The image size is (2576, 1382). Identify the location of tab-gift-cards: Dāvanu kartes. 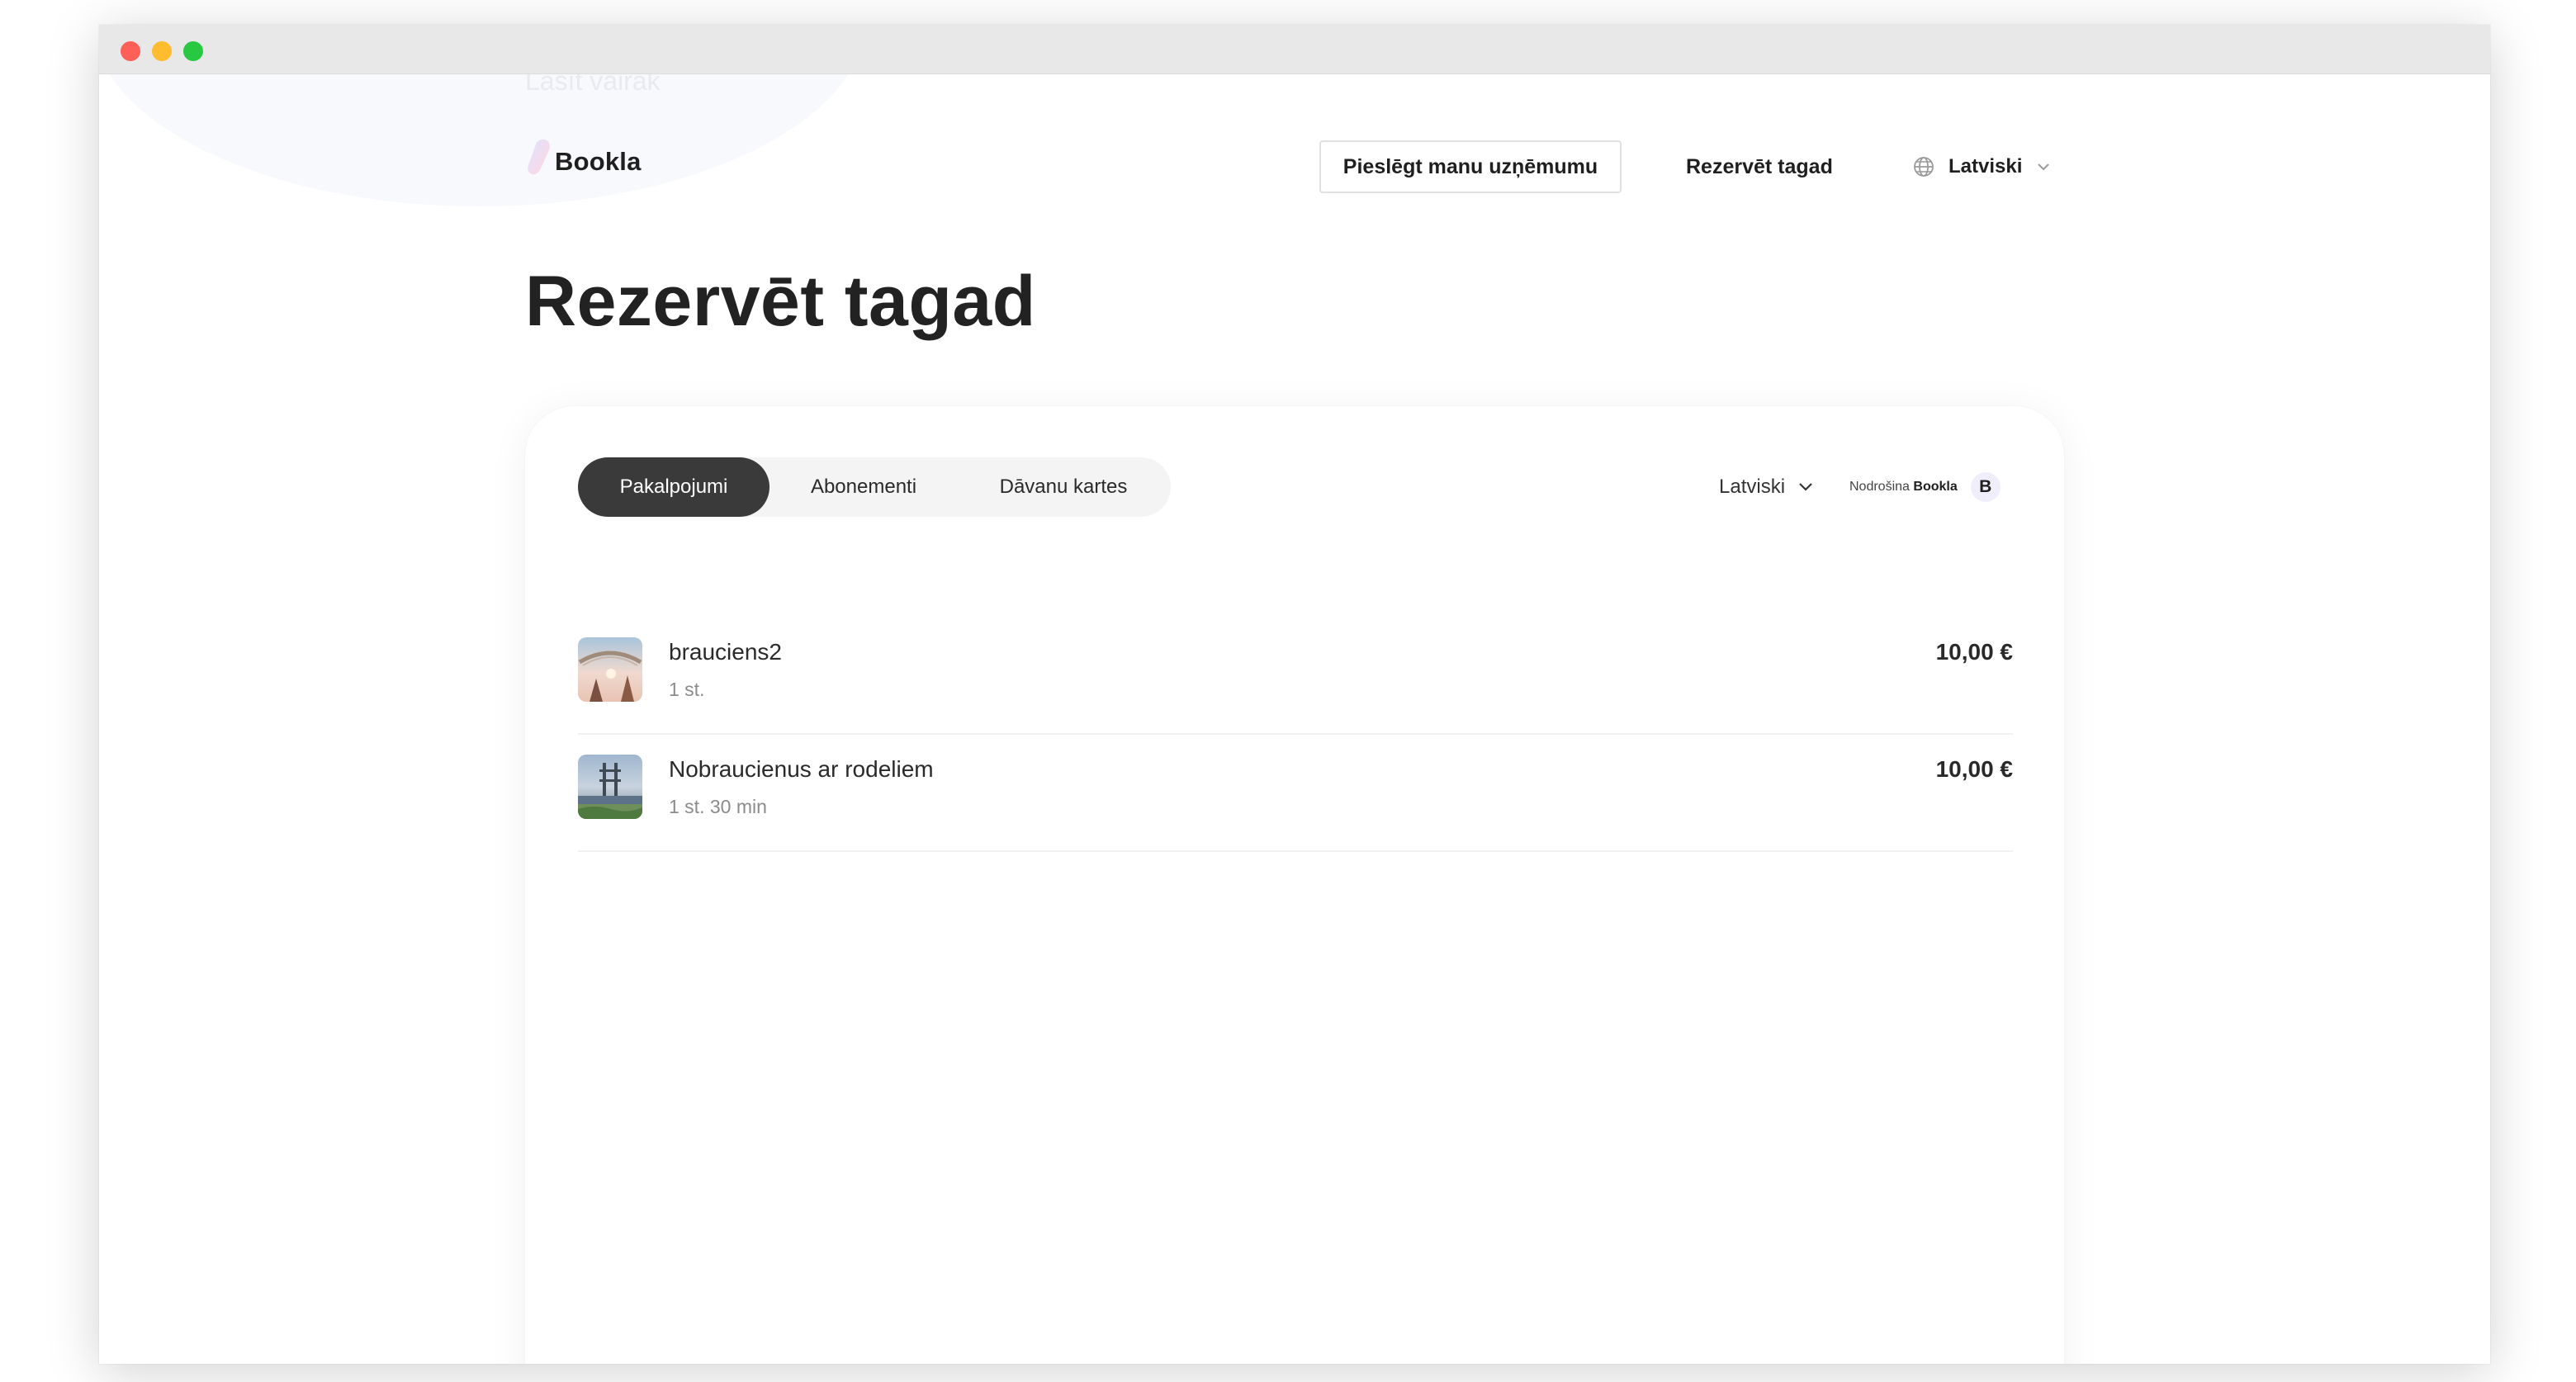
(1063, 487).